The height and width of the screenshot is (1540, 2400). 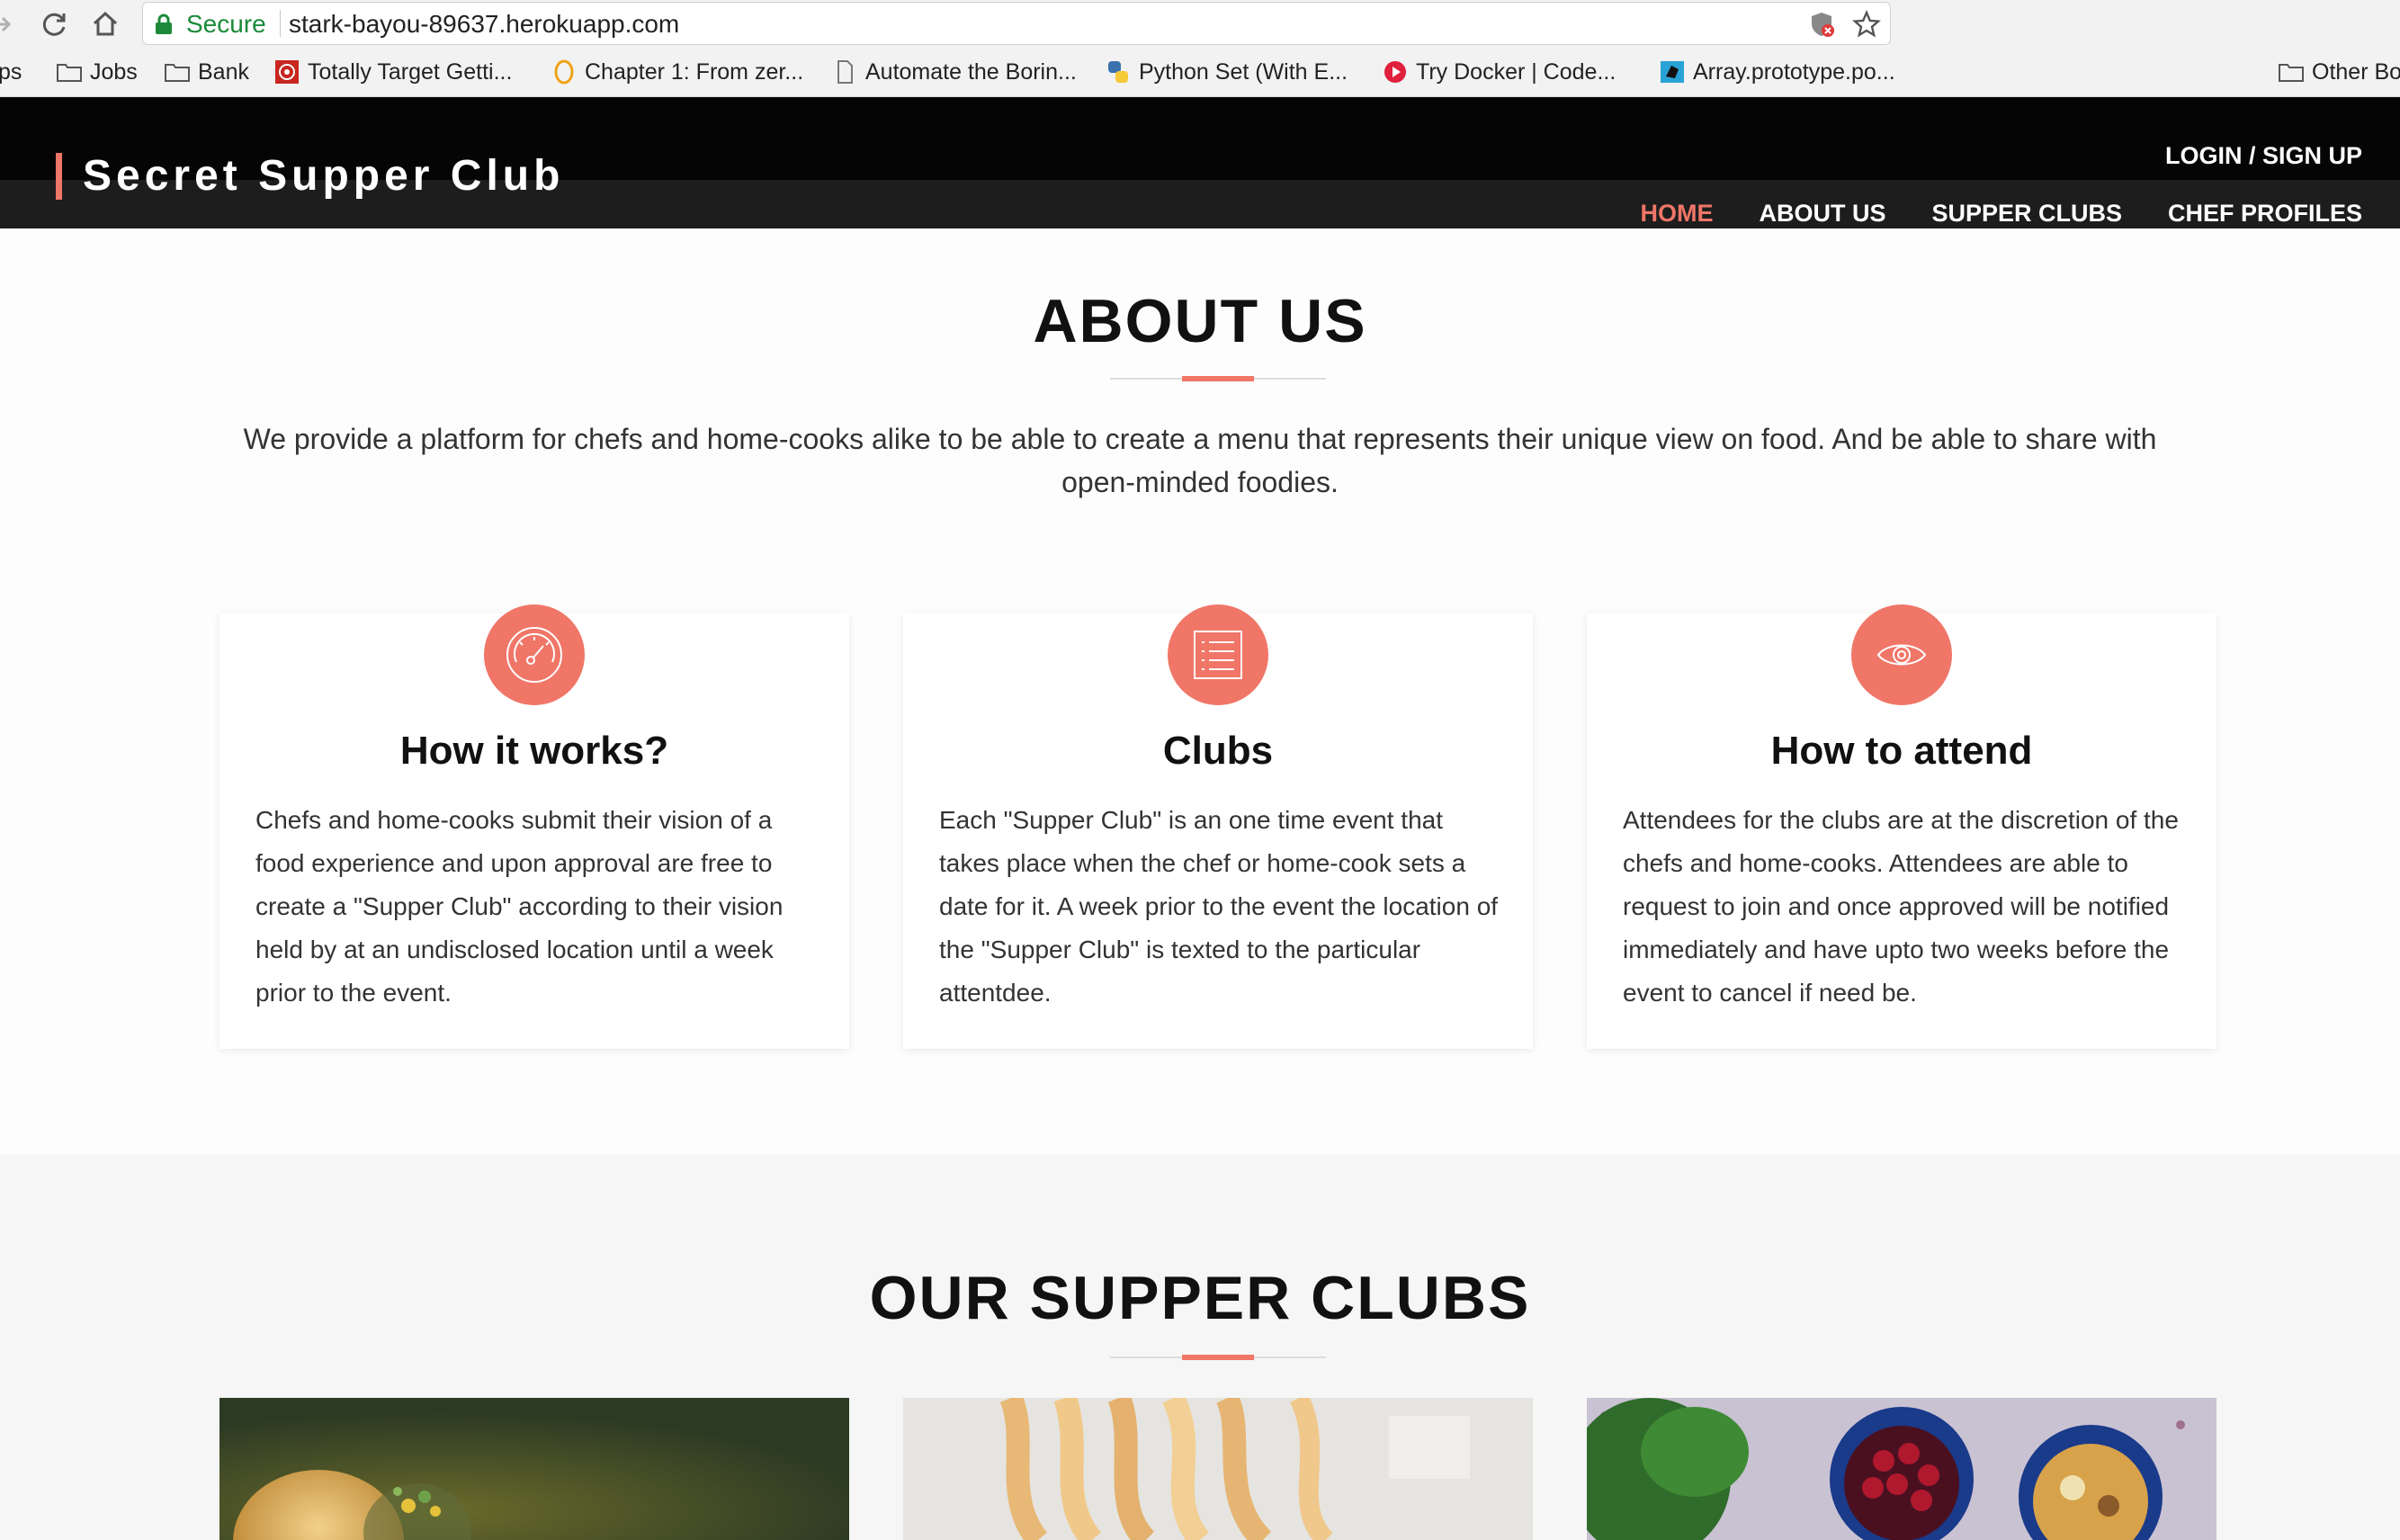 I want to click on clubs-title: OUR SUPPER CLUBS, so click(x=1200, y=1298).